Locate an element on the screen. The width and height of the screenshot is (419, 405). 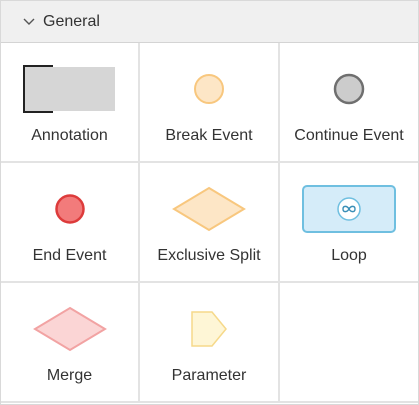
end-event-icon is located at coordinates (69, 209).